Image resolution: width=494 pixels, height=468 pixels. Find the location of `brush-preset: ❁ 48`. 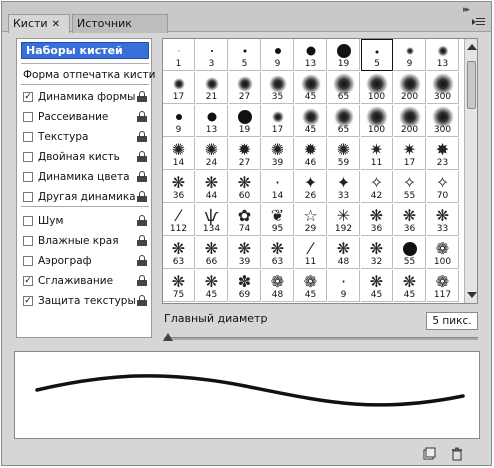

brush-preset: ❁ 48 is located at coordinates (278, 286).